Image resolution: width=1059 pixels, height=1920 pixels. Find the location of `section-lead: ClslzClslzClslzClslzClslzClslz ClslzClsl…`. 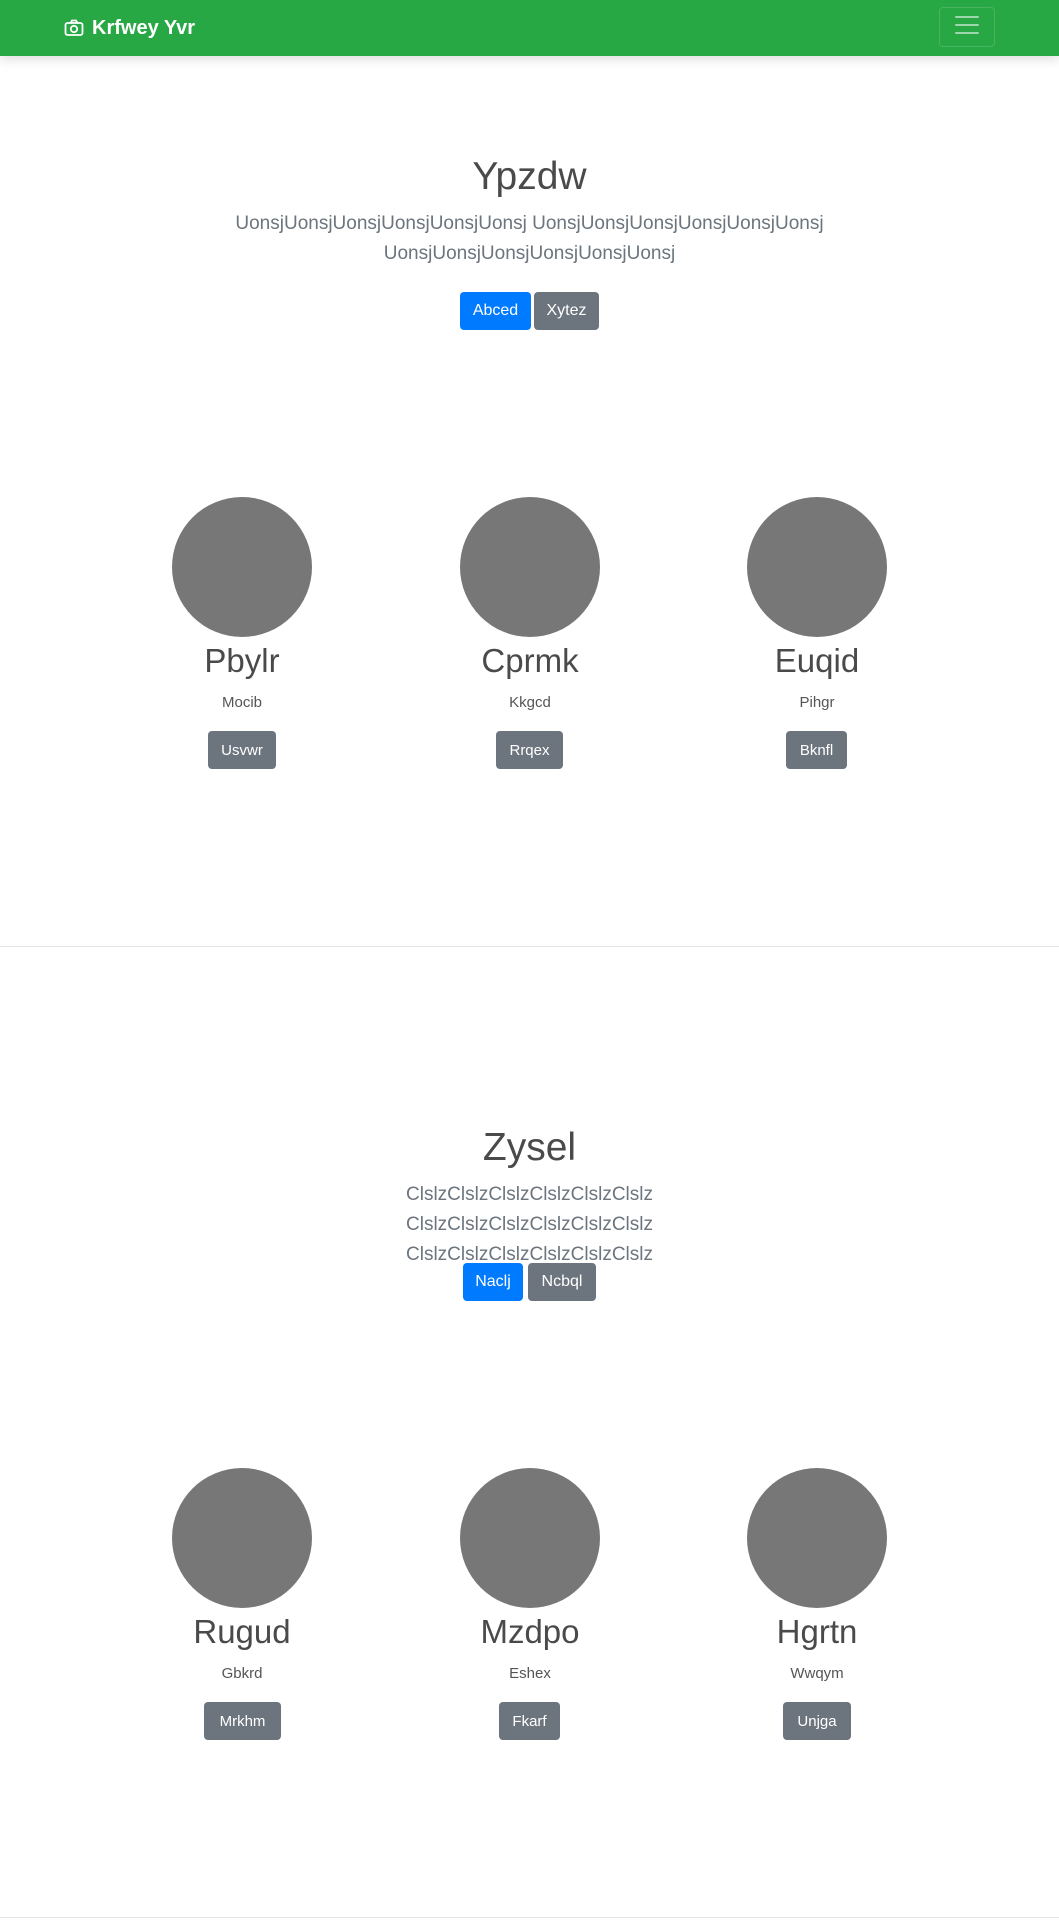

section-lead: ClslzClslzClslzClslzClslzClslz ClslzClsl… is located at coordinates (529, 1224).